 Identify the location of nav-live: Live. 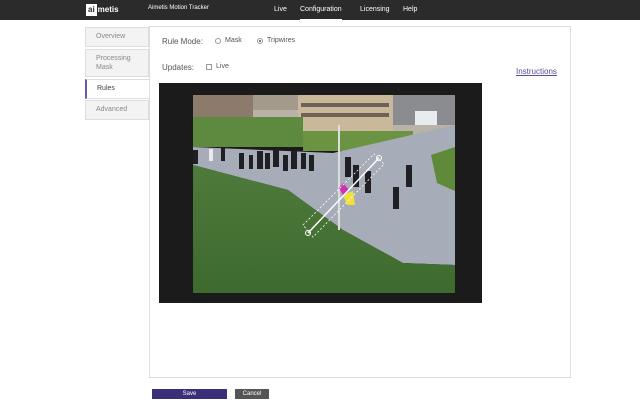
(280, 10).